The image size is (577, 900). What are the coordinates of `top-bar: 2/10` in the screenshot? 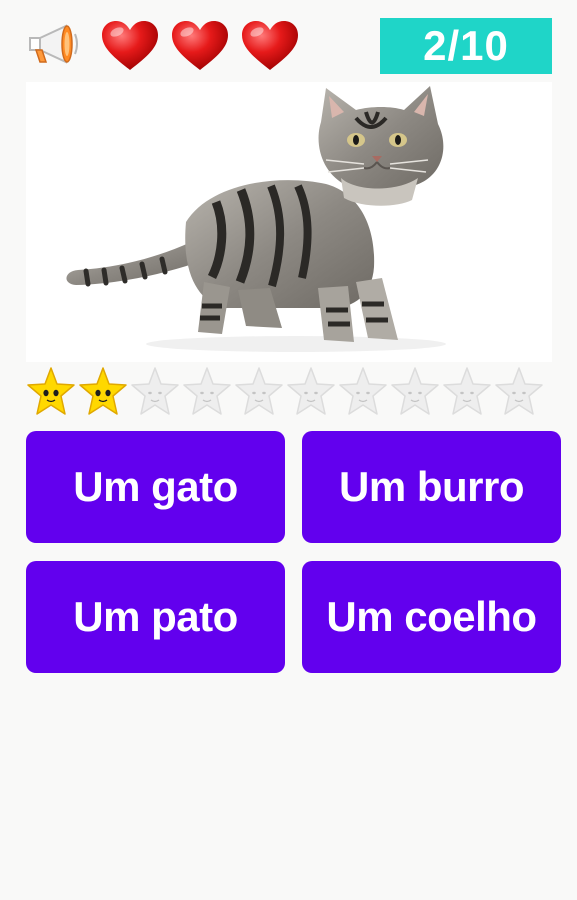 It's located at (288, 40).